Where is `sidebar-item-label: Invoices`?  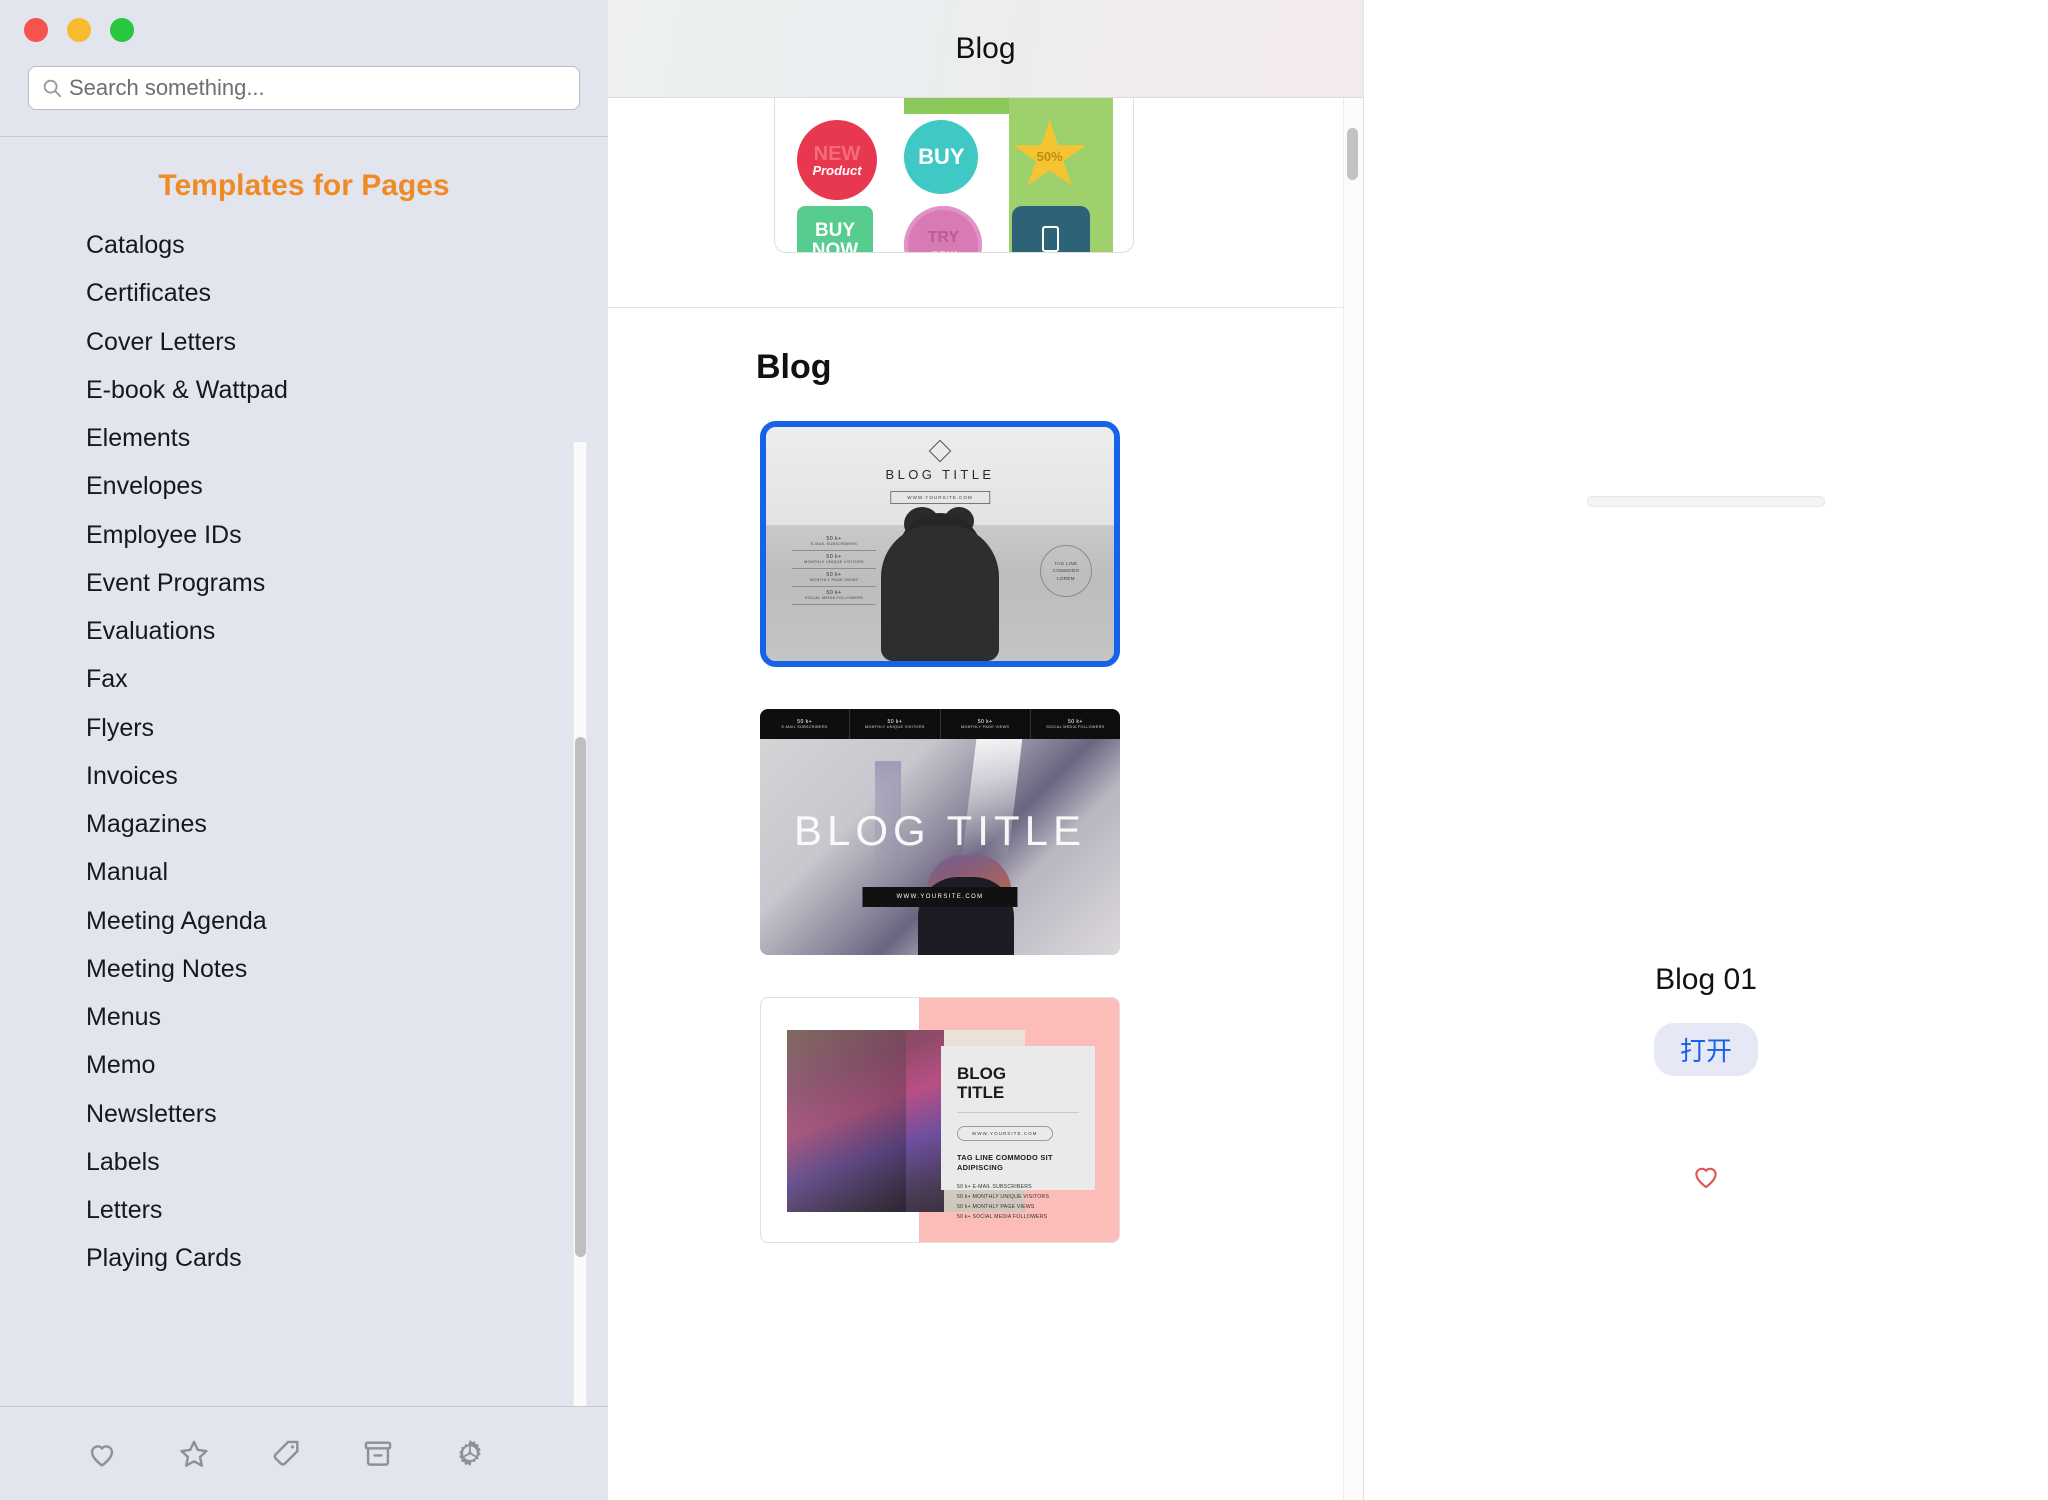
sidebar-item-label: Invoices is located at coordinates (132, 775).